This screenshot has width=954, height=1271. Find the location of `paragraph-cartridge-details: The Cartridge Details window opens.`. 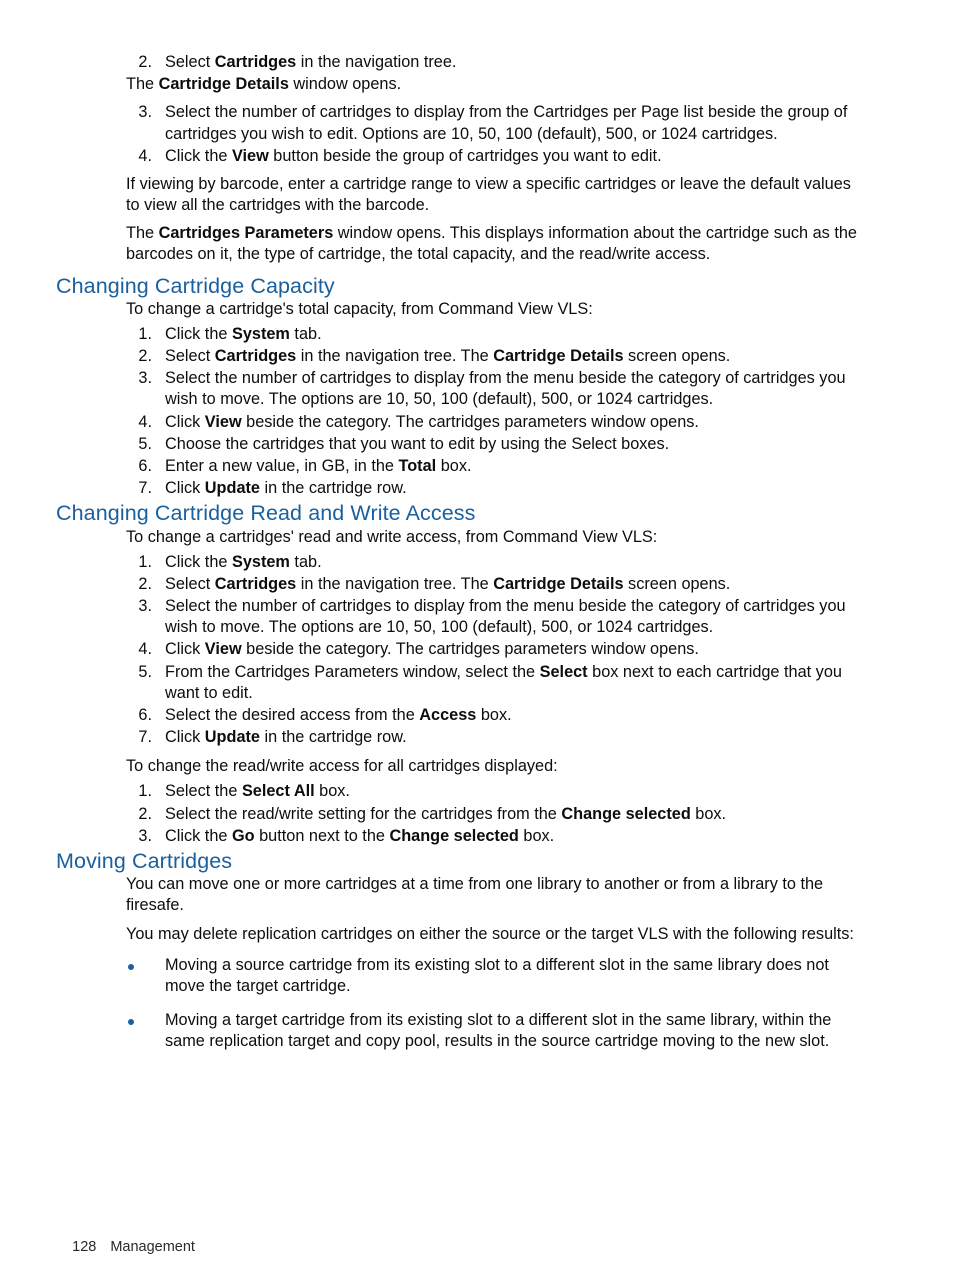

paragraph-cartridge-details: The Cartridge Details window opens. is located at coordinates (264, 84).